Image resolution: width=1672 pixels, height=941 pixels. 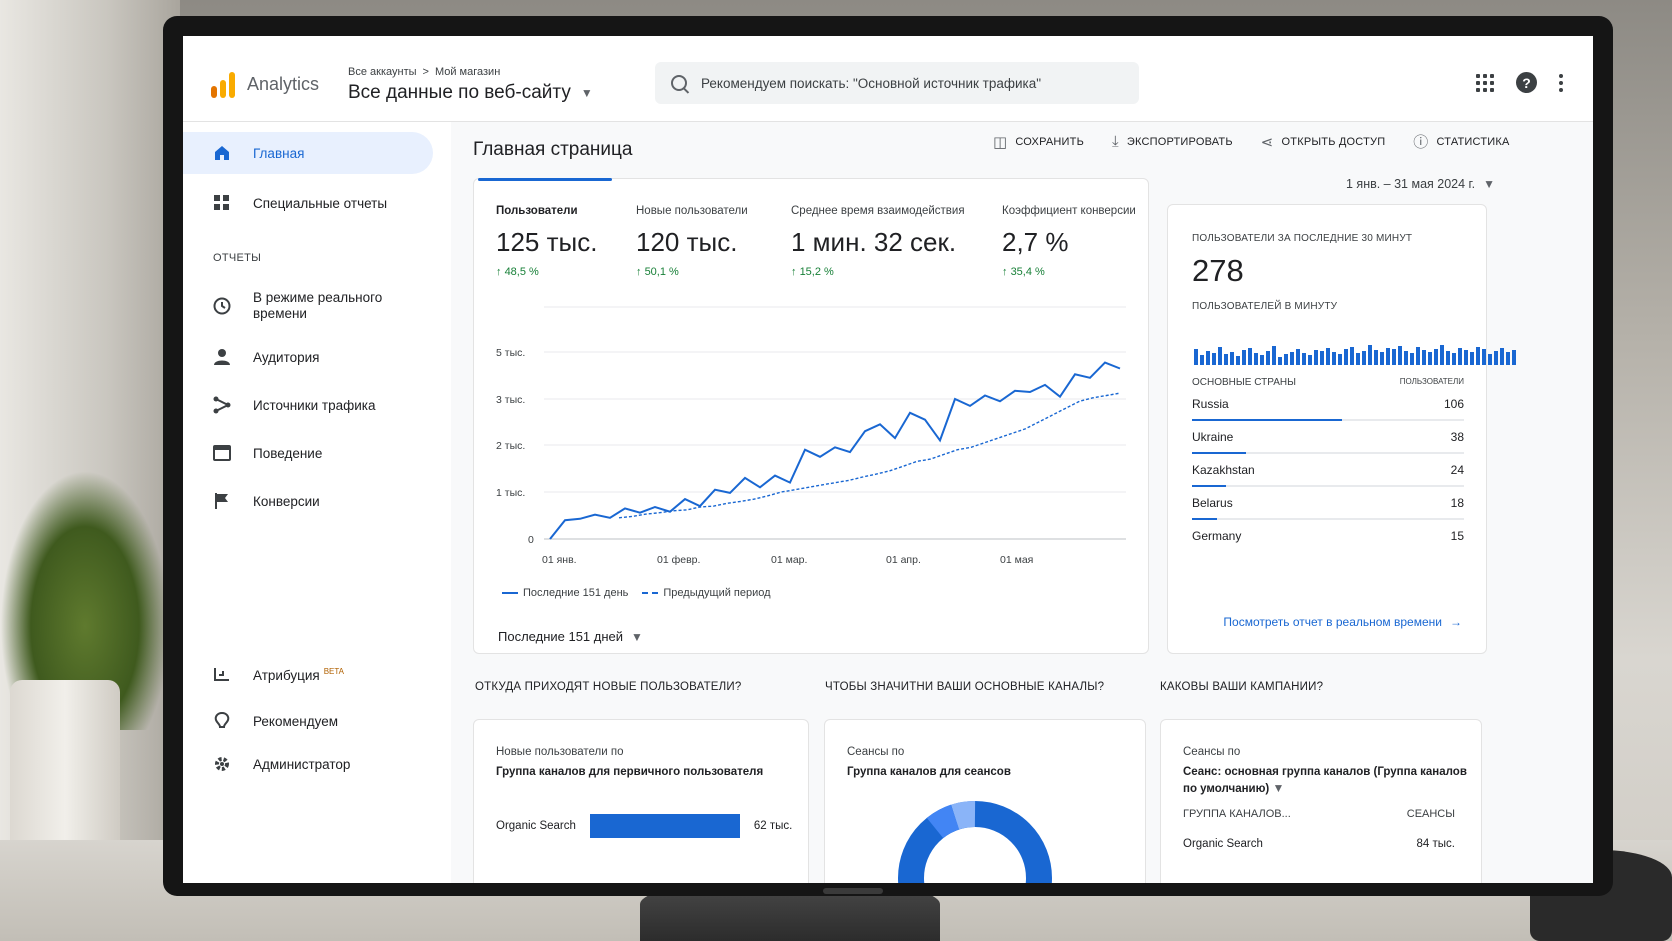 What do you see at coordinates (424, 72) in the screenshot?
I see `breadcrumb: Все аккаунты > Мой магазин` at bounding box center [424, 72].